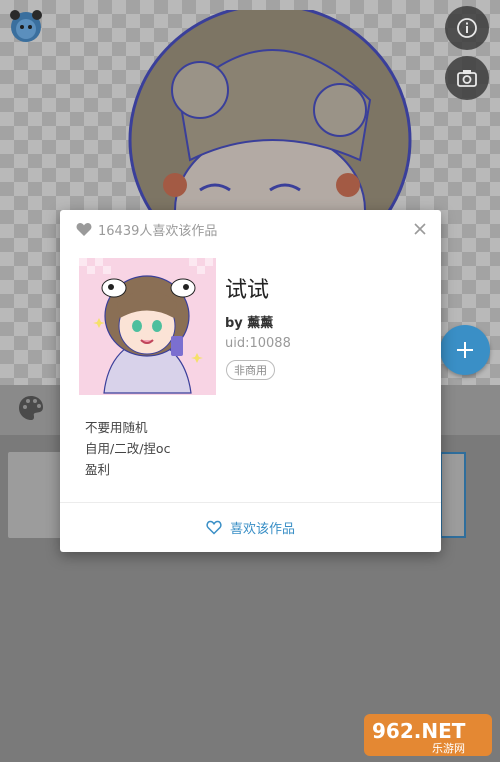 This screenshot has width=500, height=762. I want to click on info-button, so click(467, 28).